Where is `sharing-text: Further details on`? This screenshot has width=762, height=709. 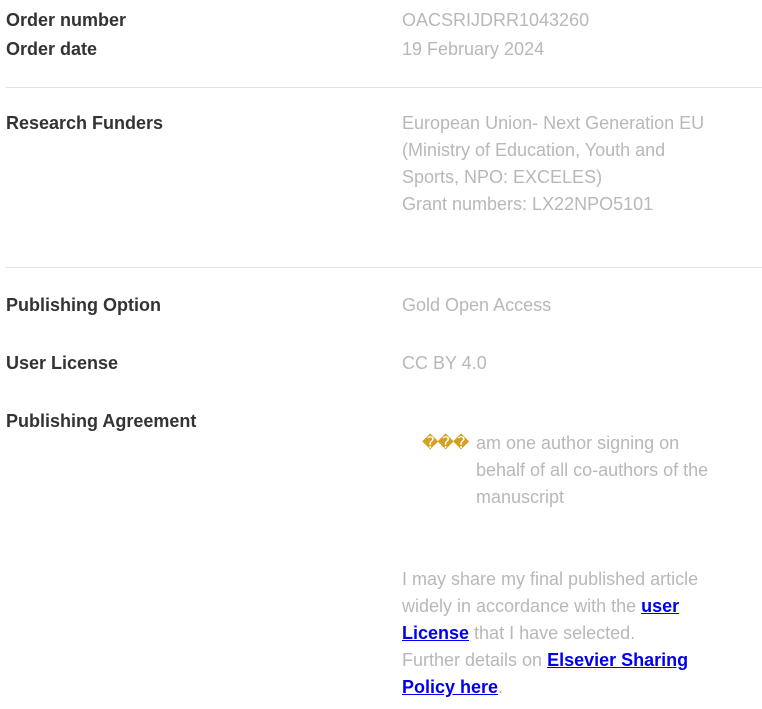 sharing-text: Further details on is located at coordinates (475, 660).